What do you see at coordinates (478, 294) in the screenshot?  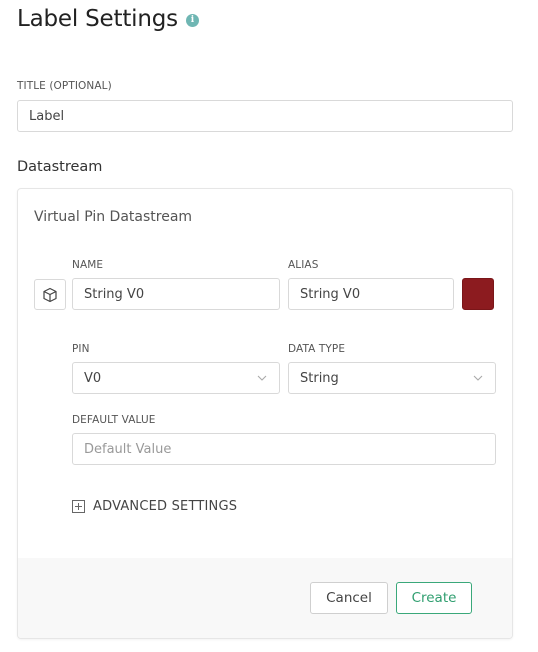 I see `color-picker` at bounding box center [478, 294].